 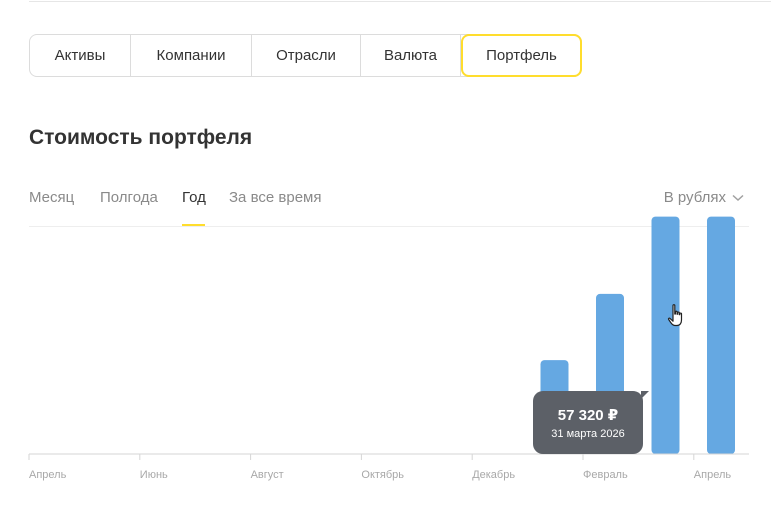 What do you see at coordinates (275, 197) in the screenshot?
I see `period-tab-all-time: За все время` at bounding box center [275, 197].